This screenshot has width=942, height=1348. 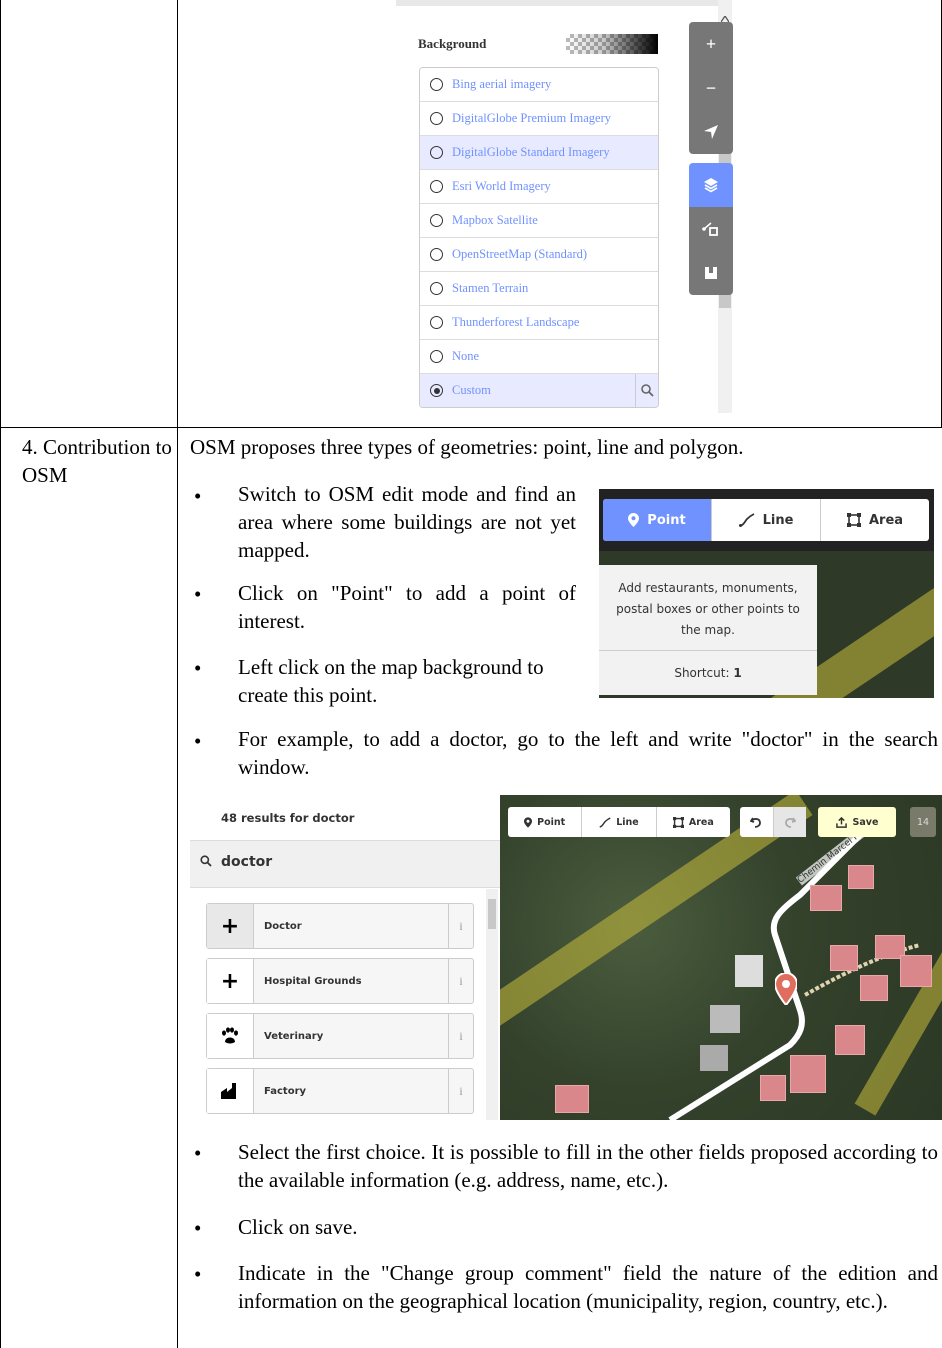 I want to click on background-option-custom: Custom, so click(x=539, y=390).